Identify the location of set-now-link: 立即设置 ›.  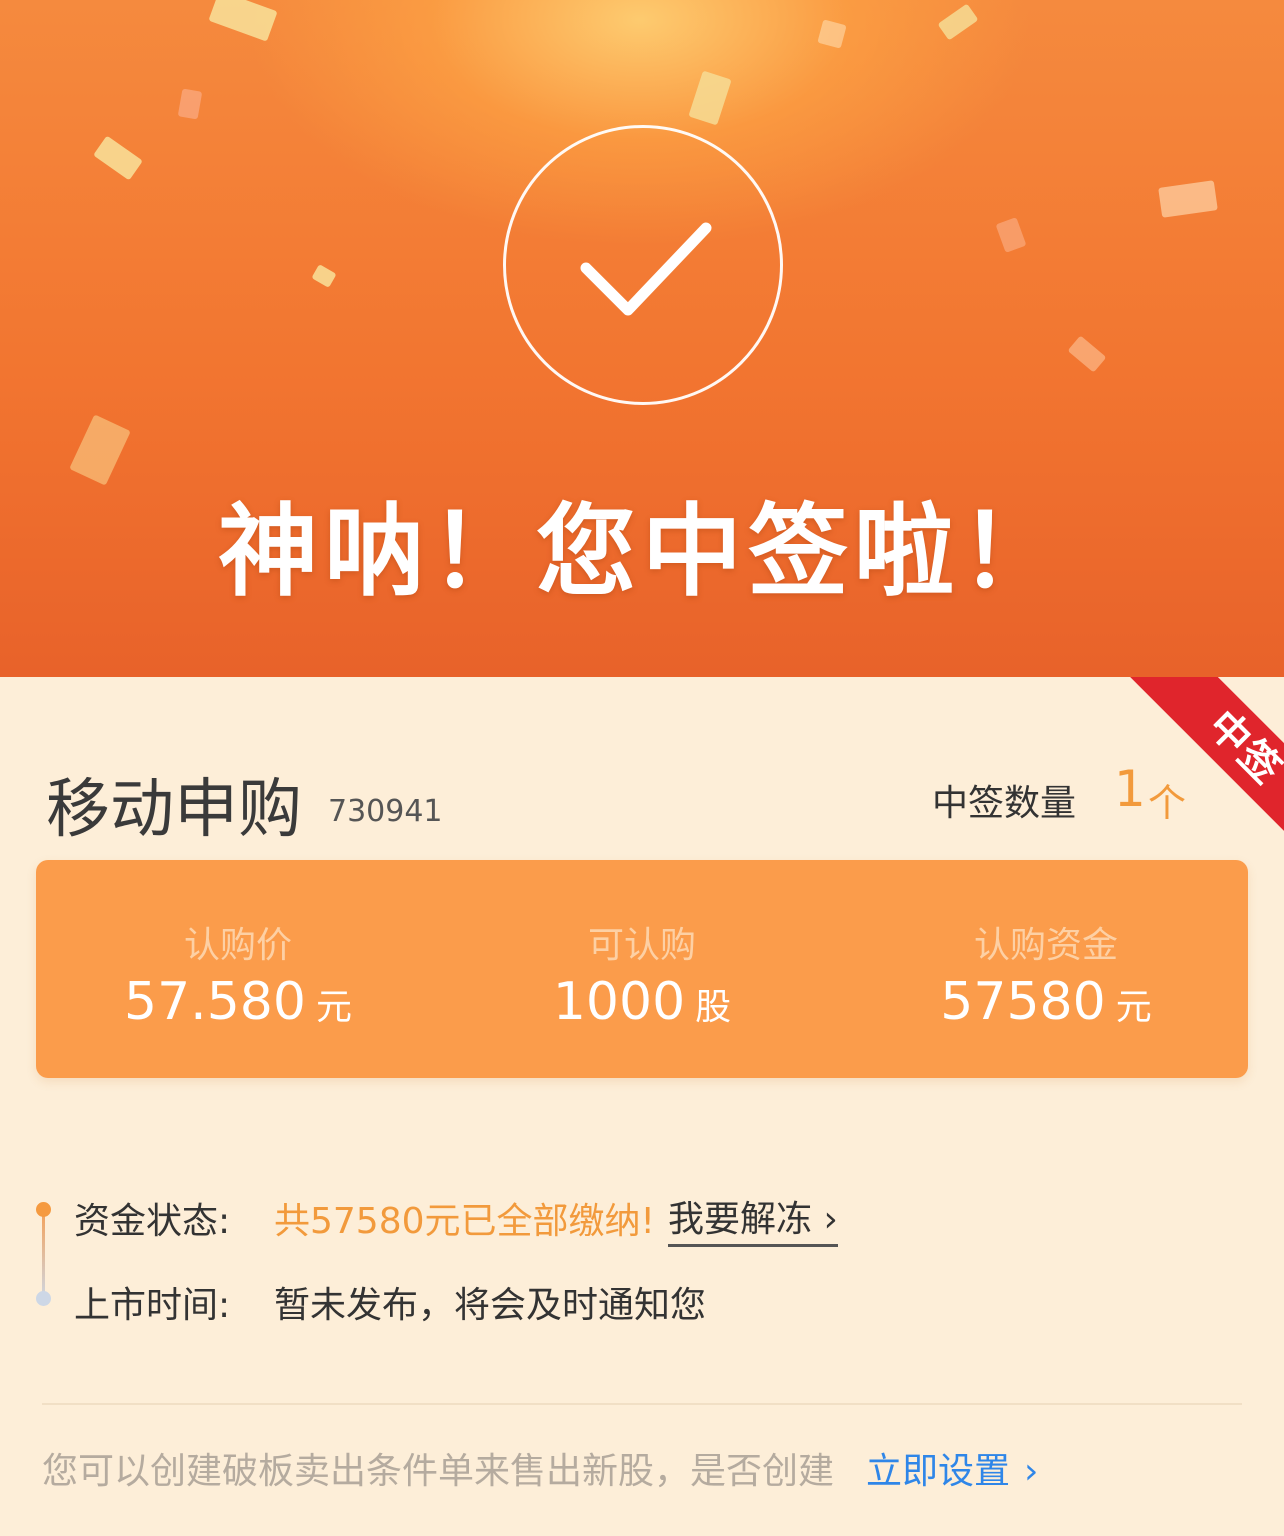
(952, 1468).